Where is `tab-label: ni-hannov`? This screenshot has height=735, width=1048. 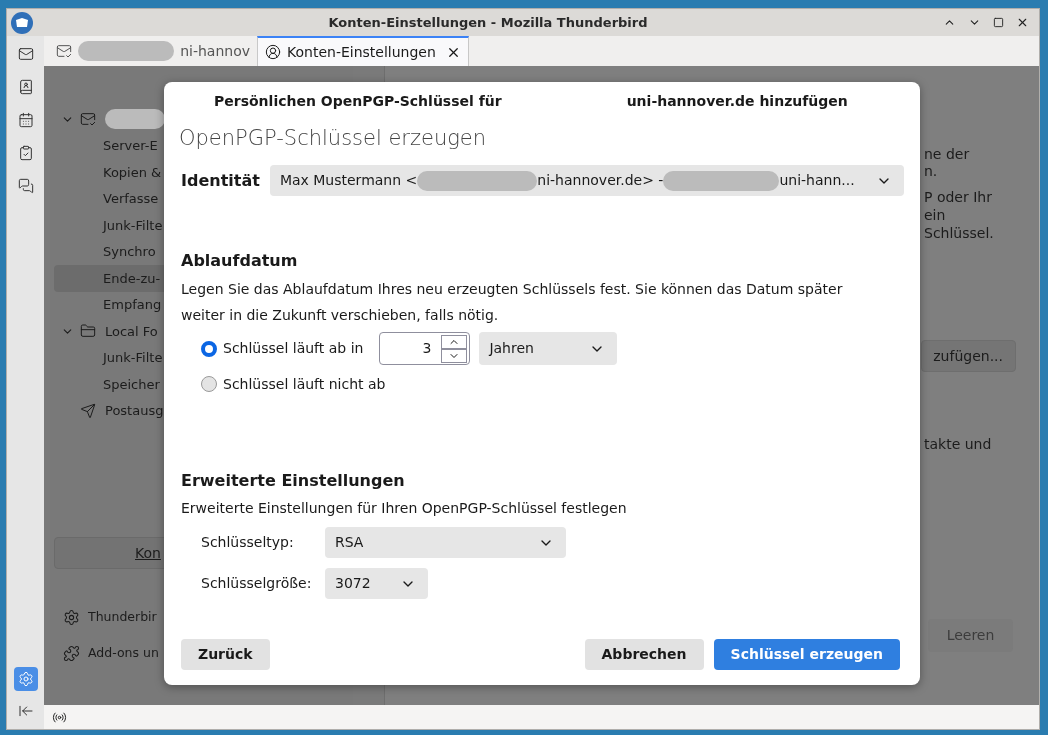 tab-label: ni-hannov is located at coordinates (215, 51).